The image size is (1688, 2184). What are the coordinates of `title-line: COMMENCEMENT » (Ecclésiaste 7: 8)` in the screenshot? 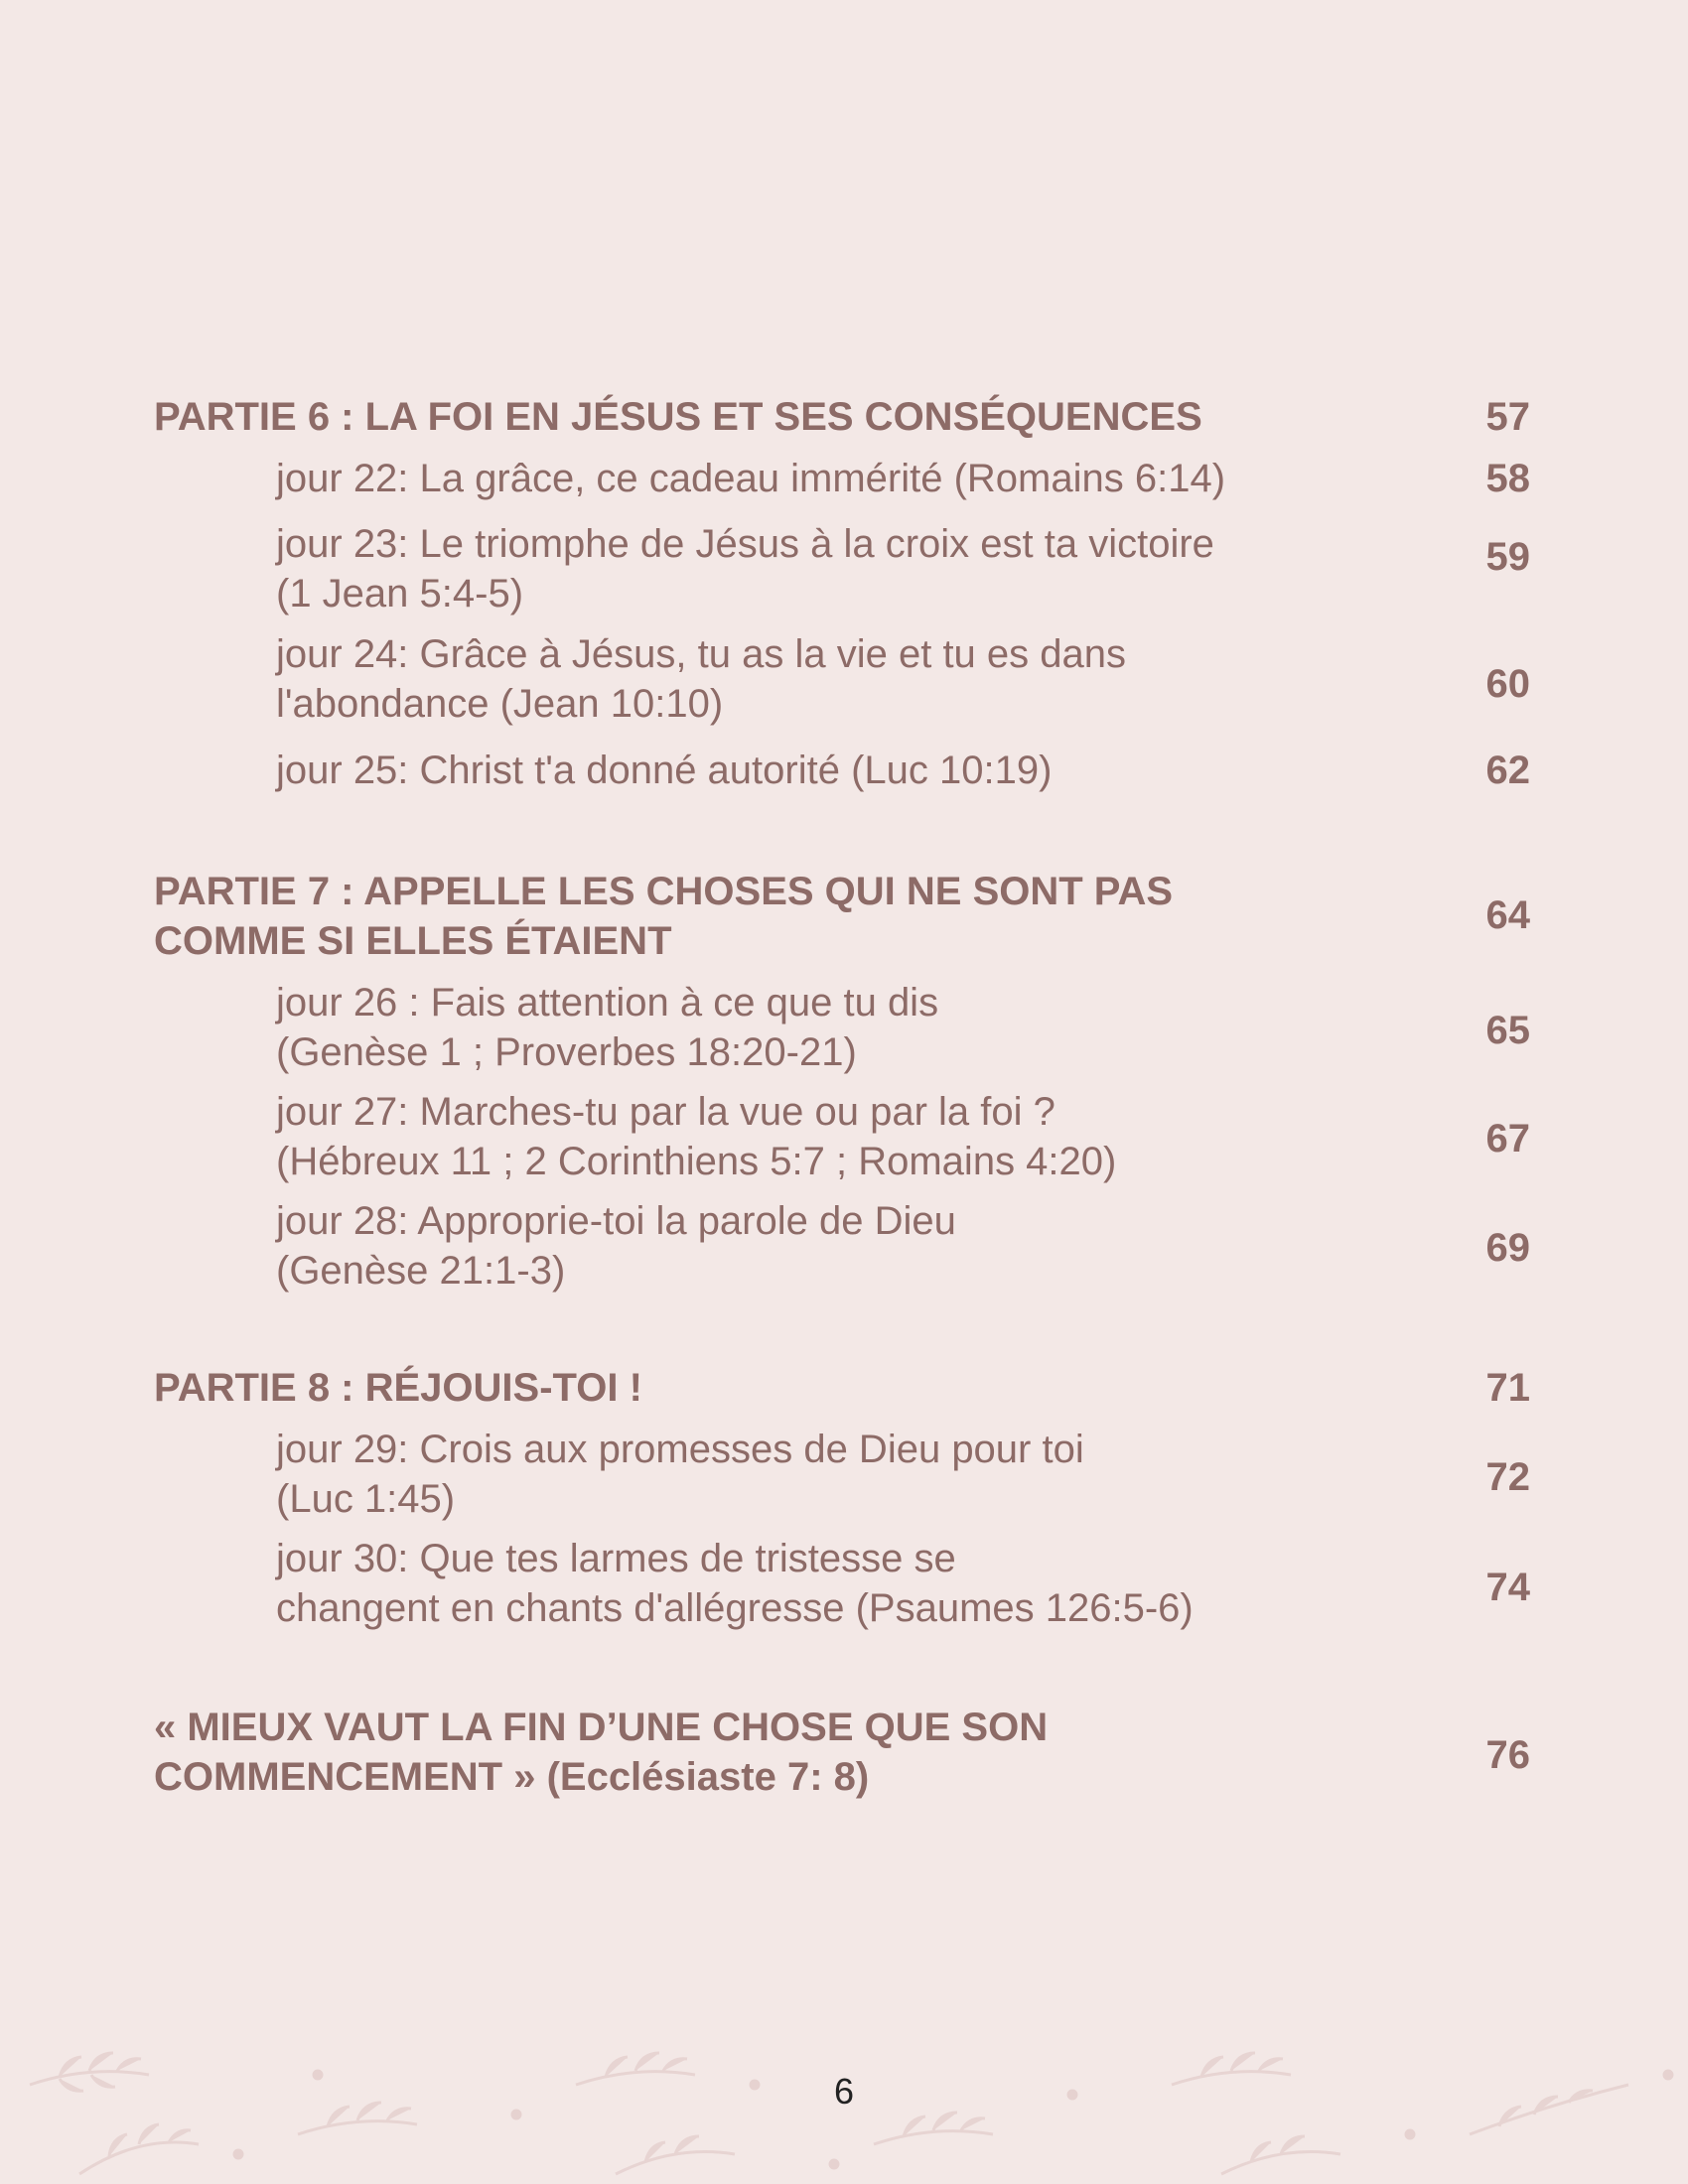 It's located at (512, 1777).